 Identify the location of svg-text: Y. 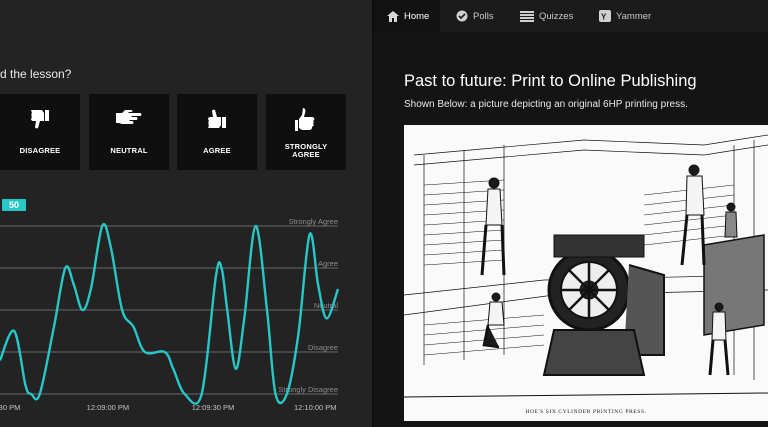
(604, 17).